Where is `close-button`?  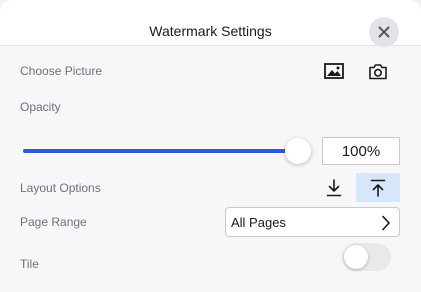
close-button is located at coordinates (384, 32).